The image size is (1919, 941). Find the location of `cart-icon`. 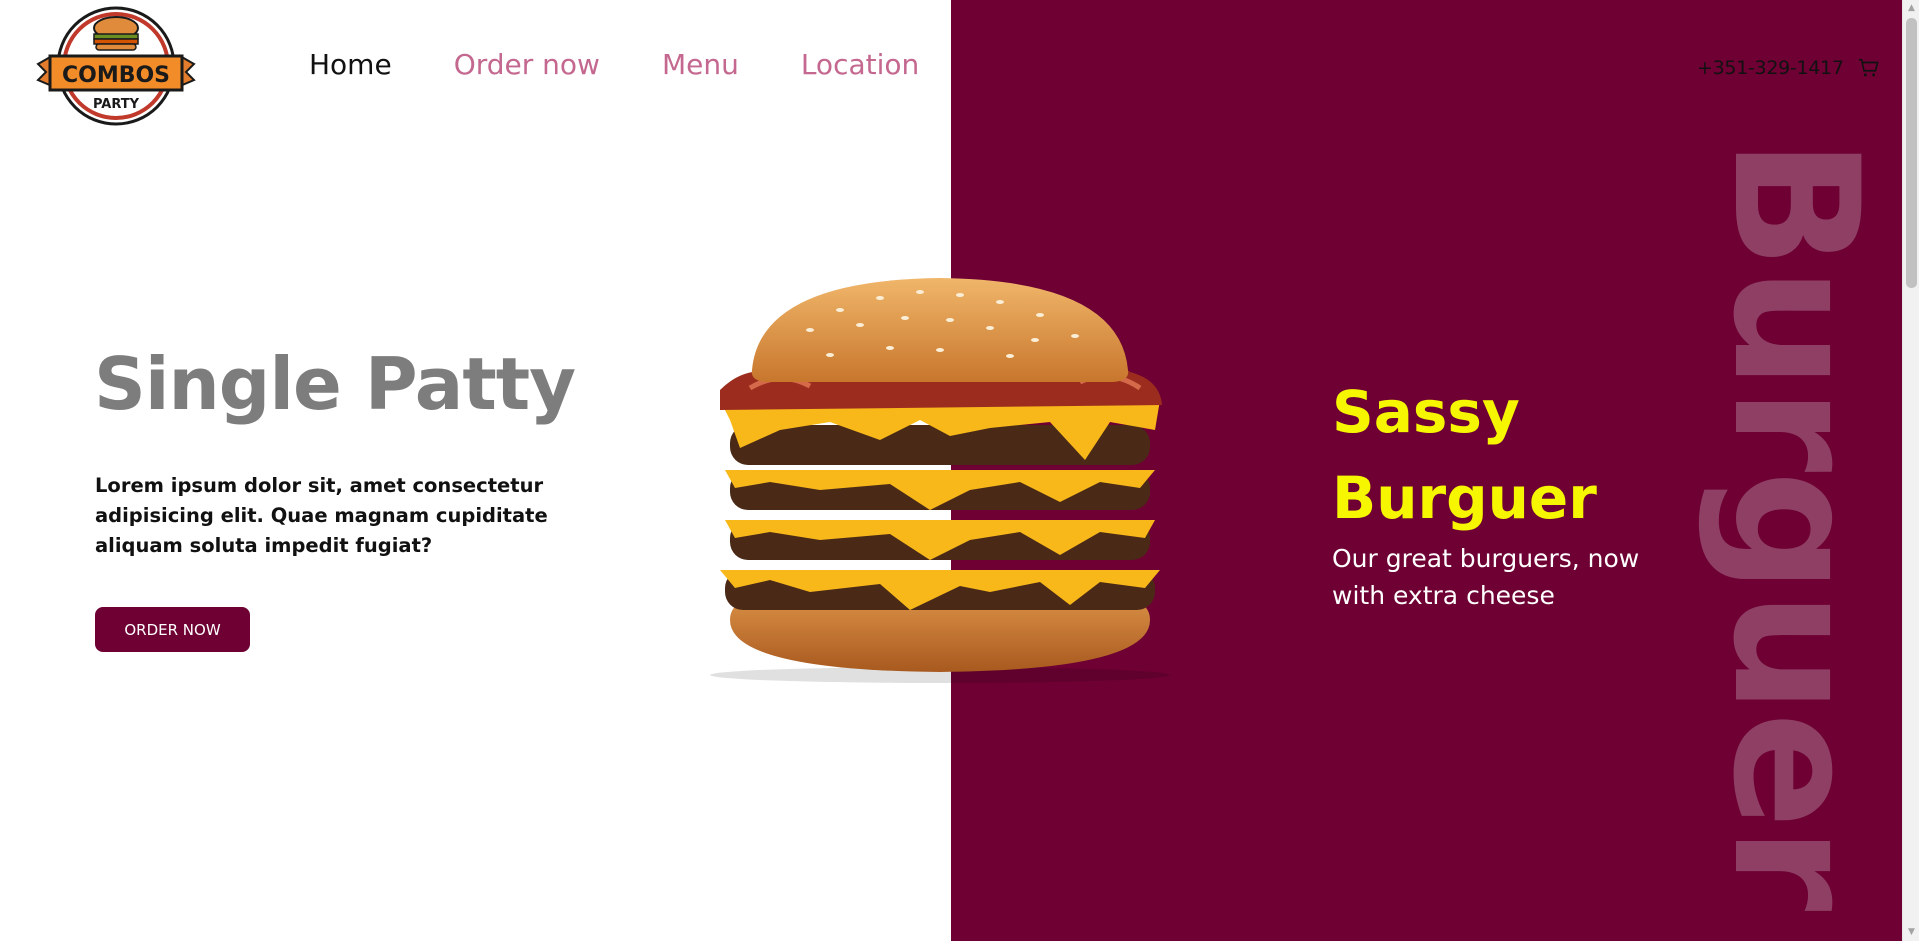

cart-icon is located at coordinates (1869, 68).